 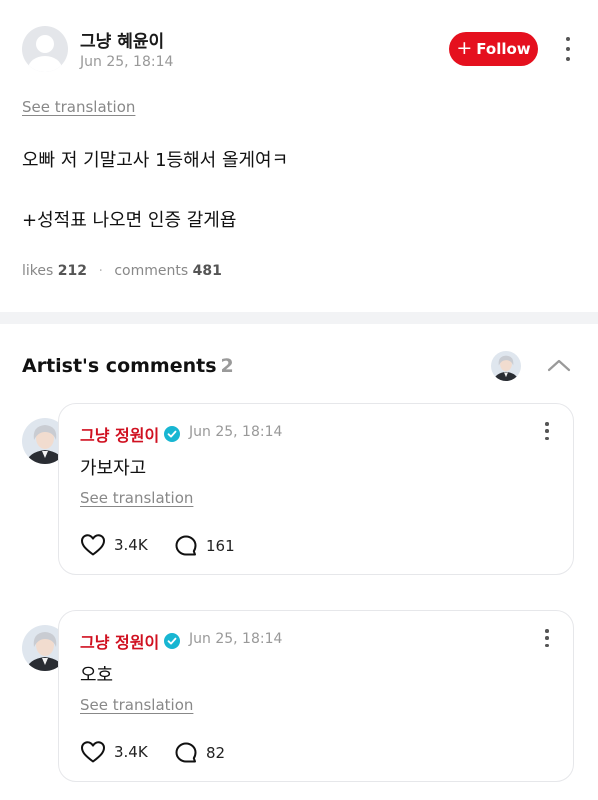 What do you see at coordinates (119, 366) in the screenshot?
I see `artist-comments-label: Artist's comments` at bounding box center [119, 366].